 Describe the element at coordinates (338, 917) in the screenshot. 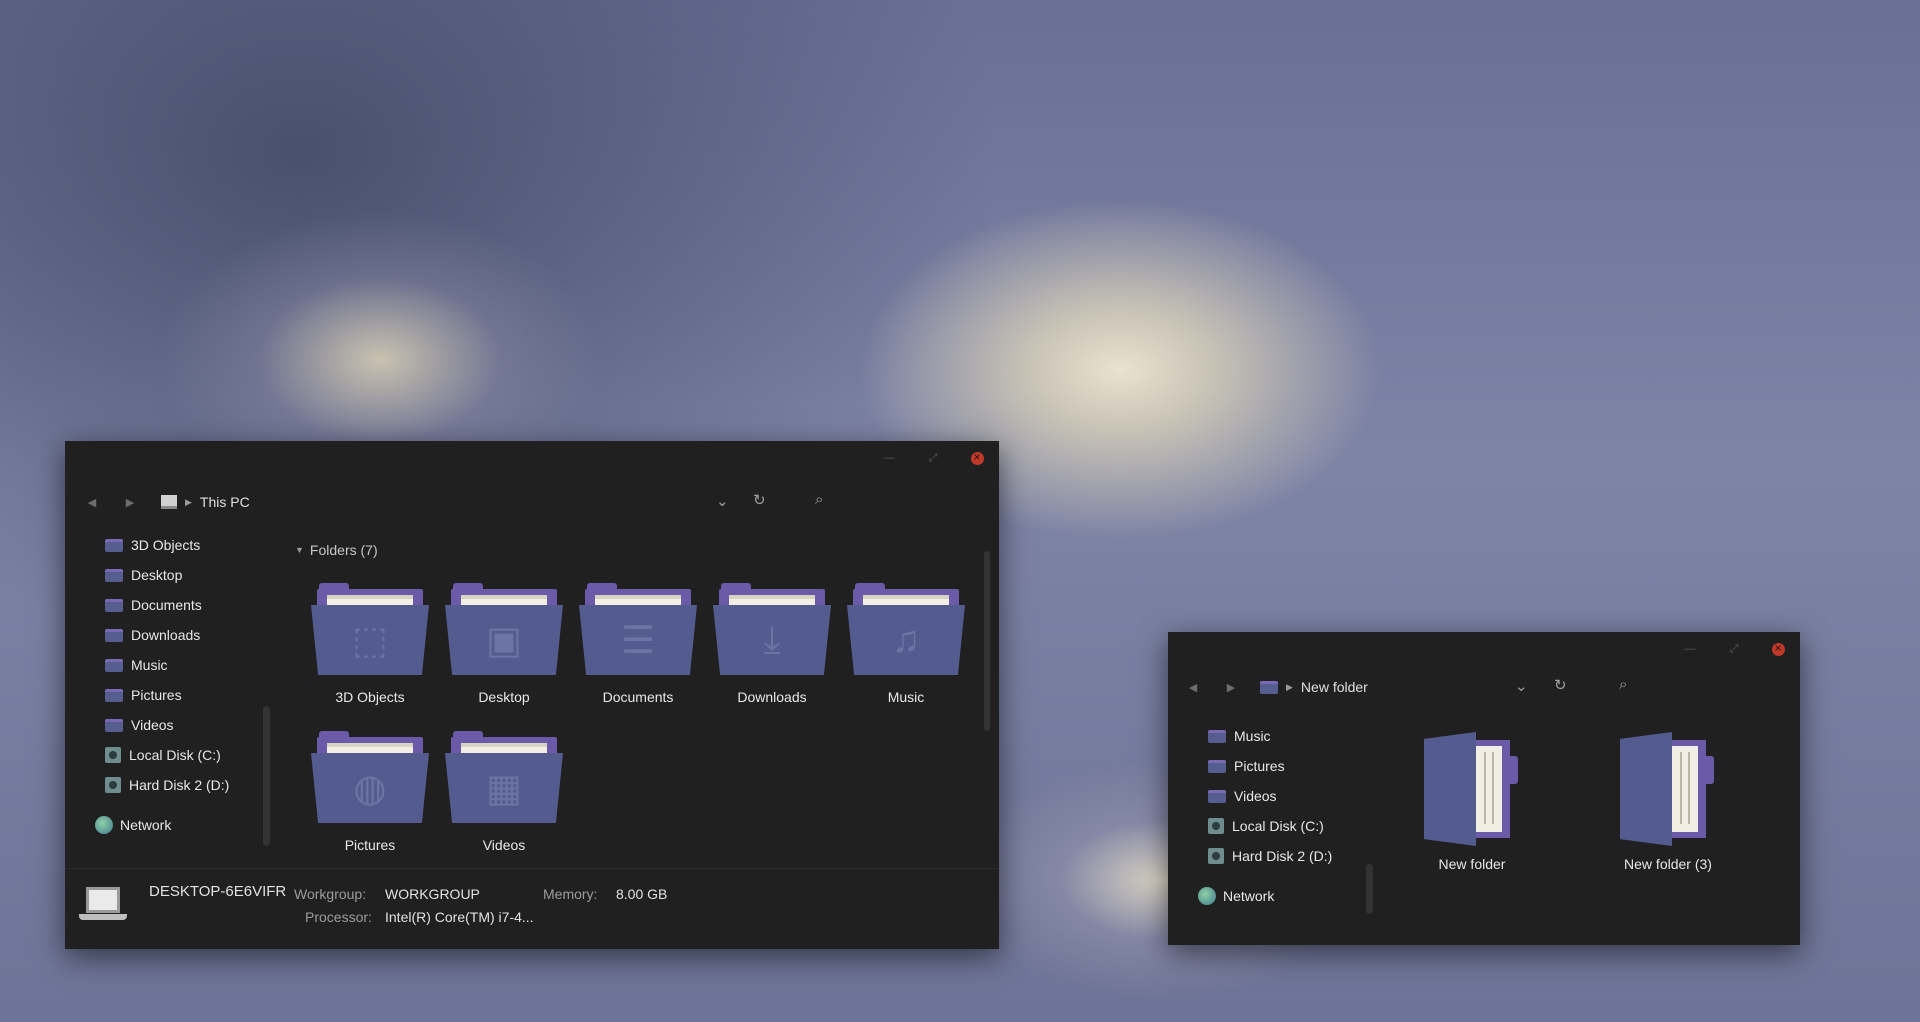

I see `processor-label: Processor:` at that location.